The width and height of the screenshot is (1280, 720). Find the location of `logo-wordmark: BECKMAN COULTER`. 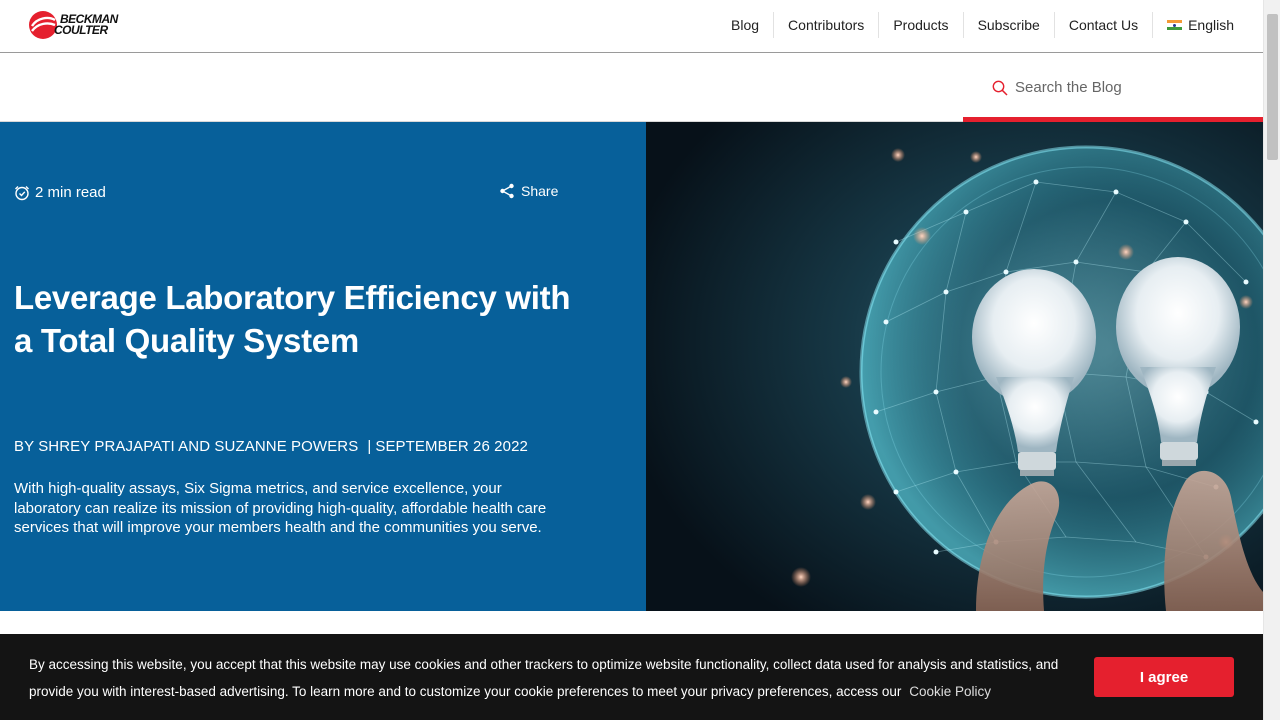

logo-wordmark: BECKMAN COULTER is located at coordinates (86, 24).